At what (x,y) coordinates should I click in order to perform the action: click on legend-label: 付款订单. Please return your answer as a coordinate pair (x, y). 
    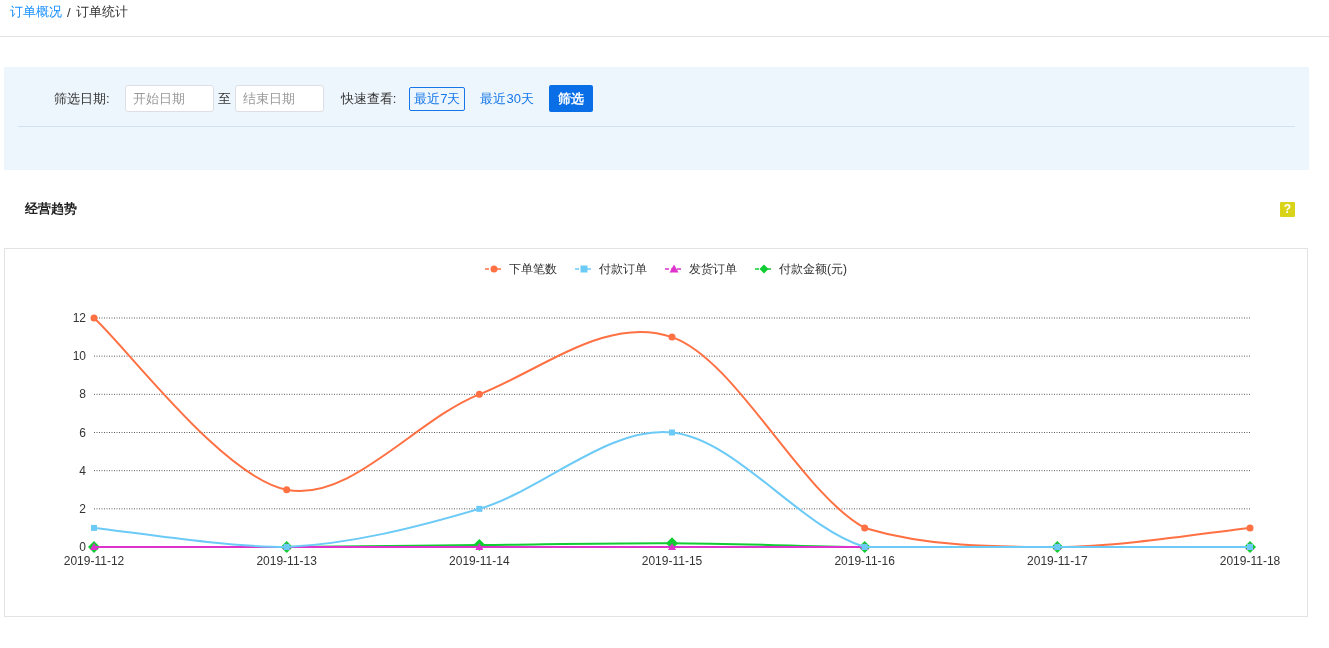
    Looking at the image, I should click on (623, 269).